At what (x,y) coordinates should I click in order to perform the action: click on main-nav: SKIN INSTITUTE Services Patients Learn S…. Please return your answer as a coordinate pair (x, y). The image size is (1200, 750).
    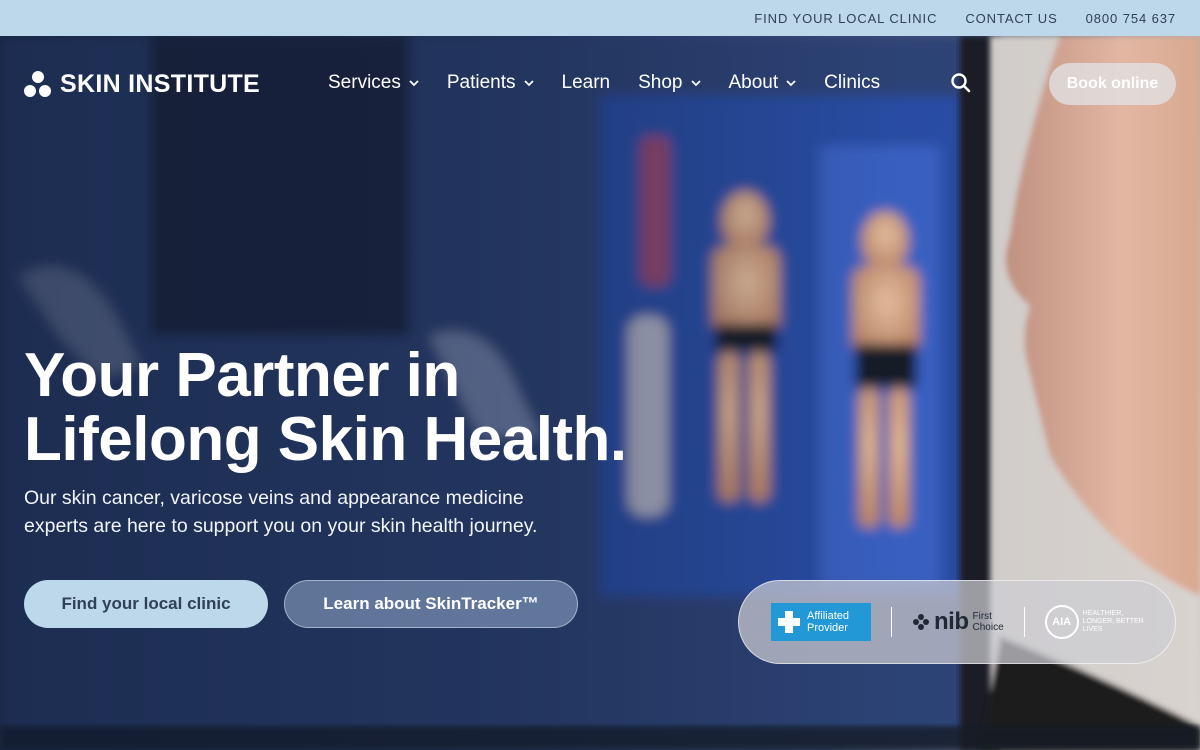
    Looking at the image, I should click on (600, 84).